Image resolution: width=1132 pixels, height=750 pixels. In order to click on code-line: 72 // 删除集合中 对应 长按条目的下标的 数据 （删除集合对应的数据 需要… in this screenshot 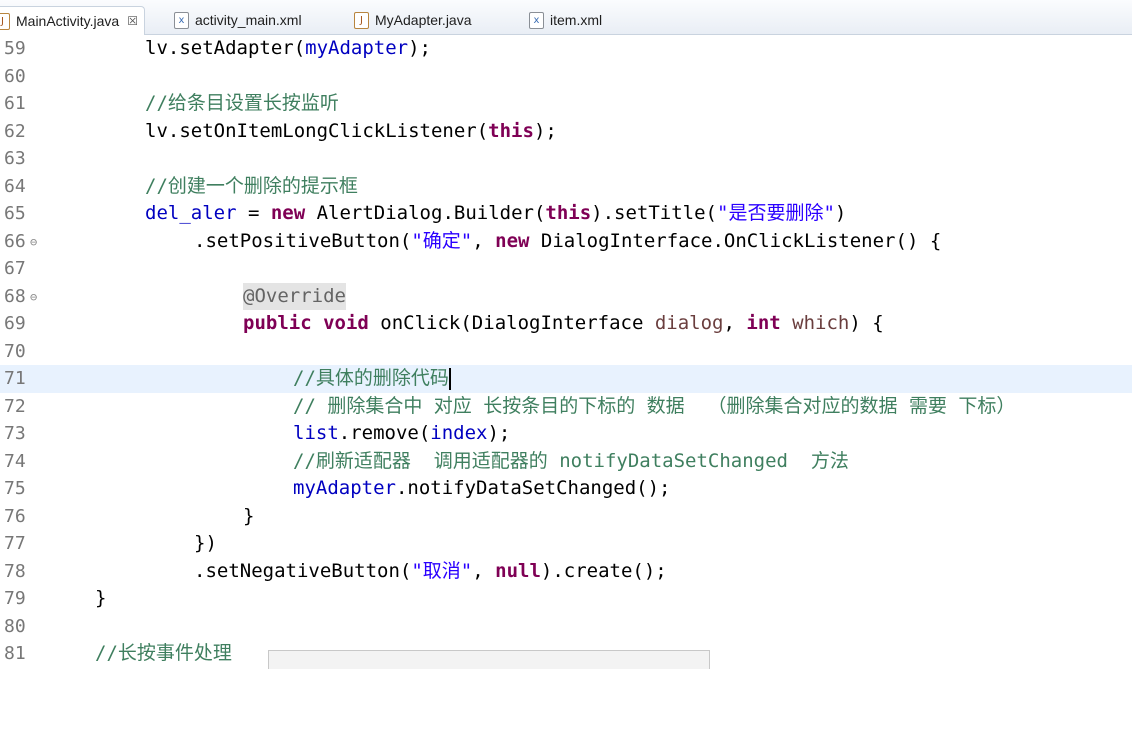, I will do `click(566, 407)`.